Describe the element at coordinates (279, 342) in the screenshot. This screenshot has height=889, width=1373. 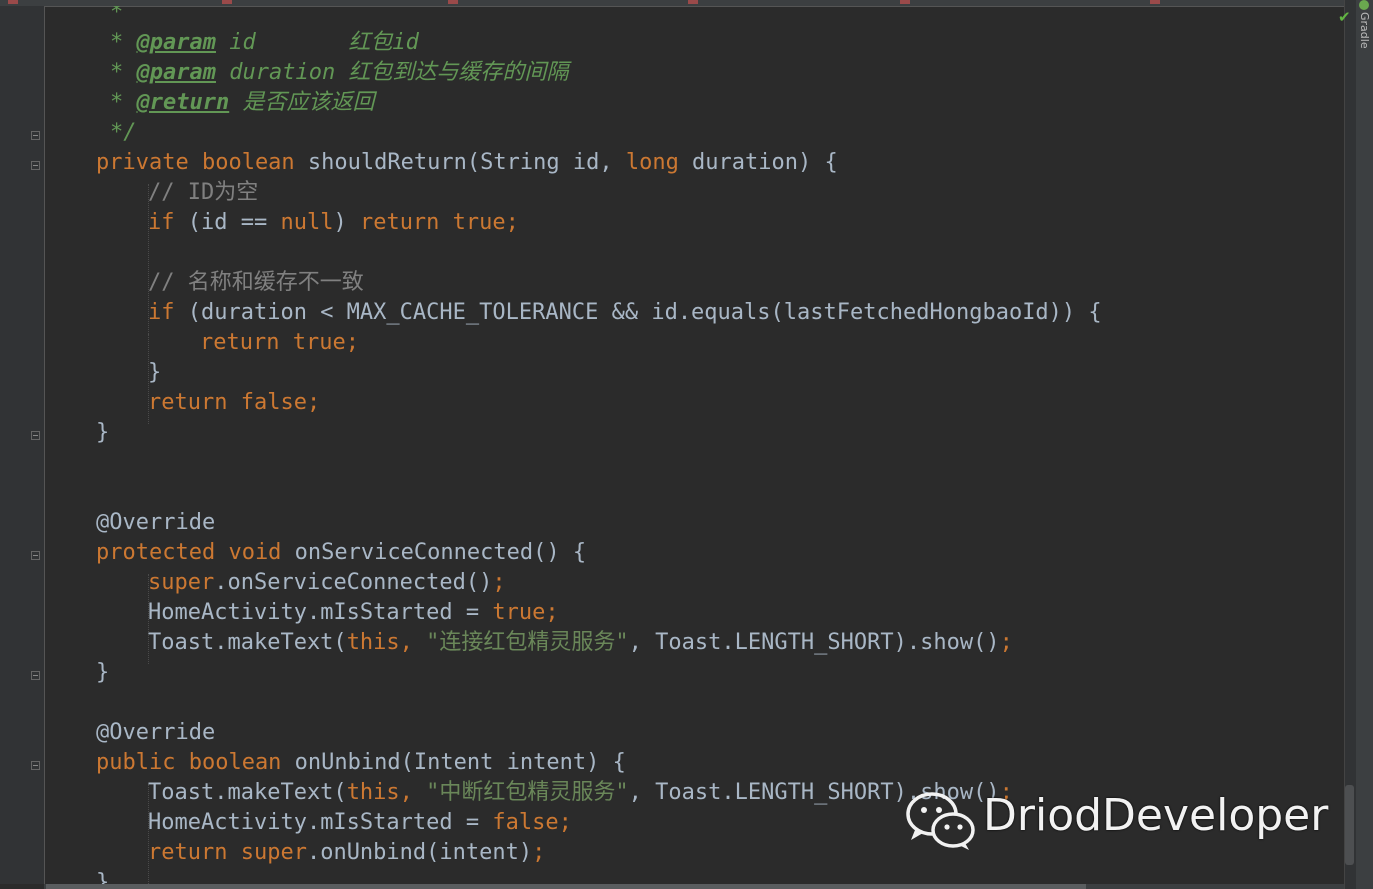
I see `code-line-11: return true;` at that location.